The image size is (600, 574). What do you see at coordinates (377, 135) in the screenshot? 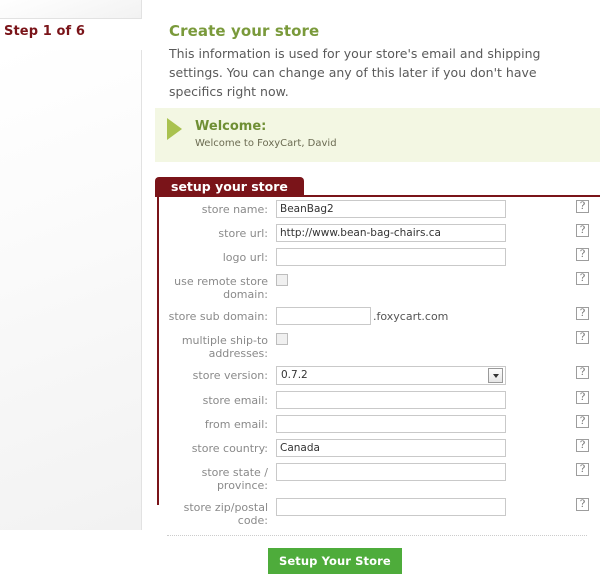
I see `welcome-banner: Welcome: Welcome to FoxyCart, David` at bounding box center [377, 135].